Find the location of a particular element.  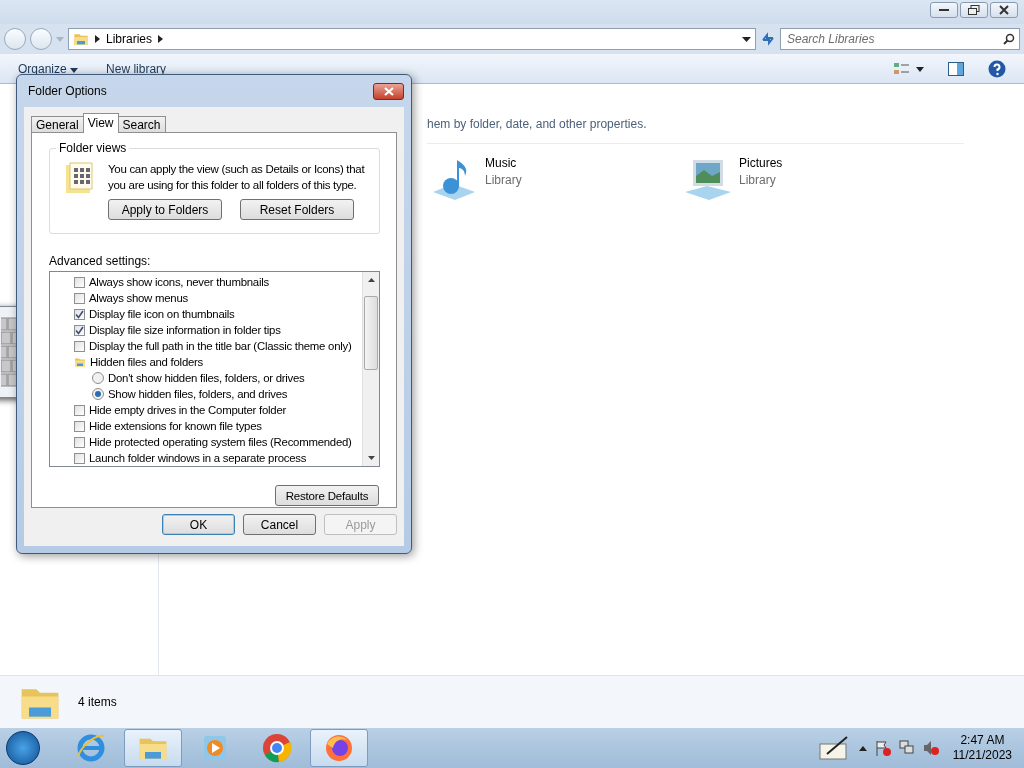

browser-e-icon is located at coordinates (91, 748).